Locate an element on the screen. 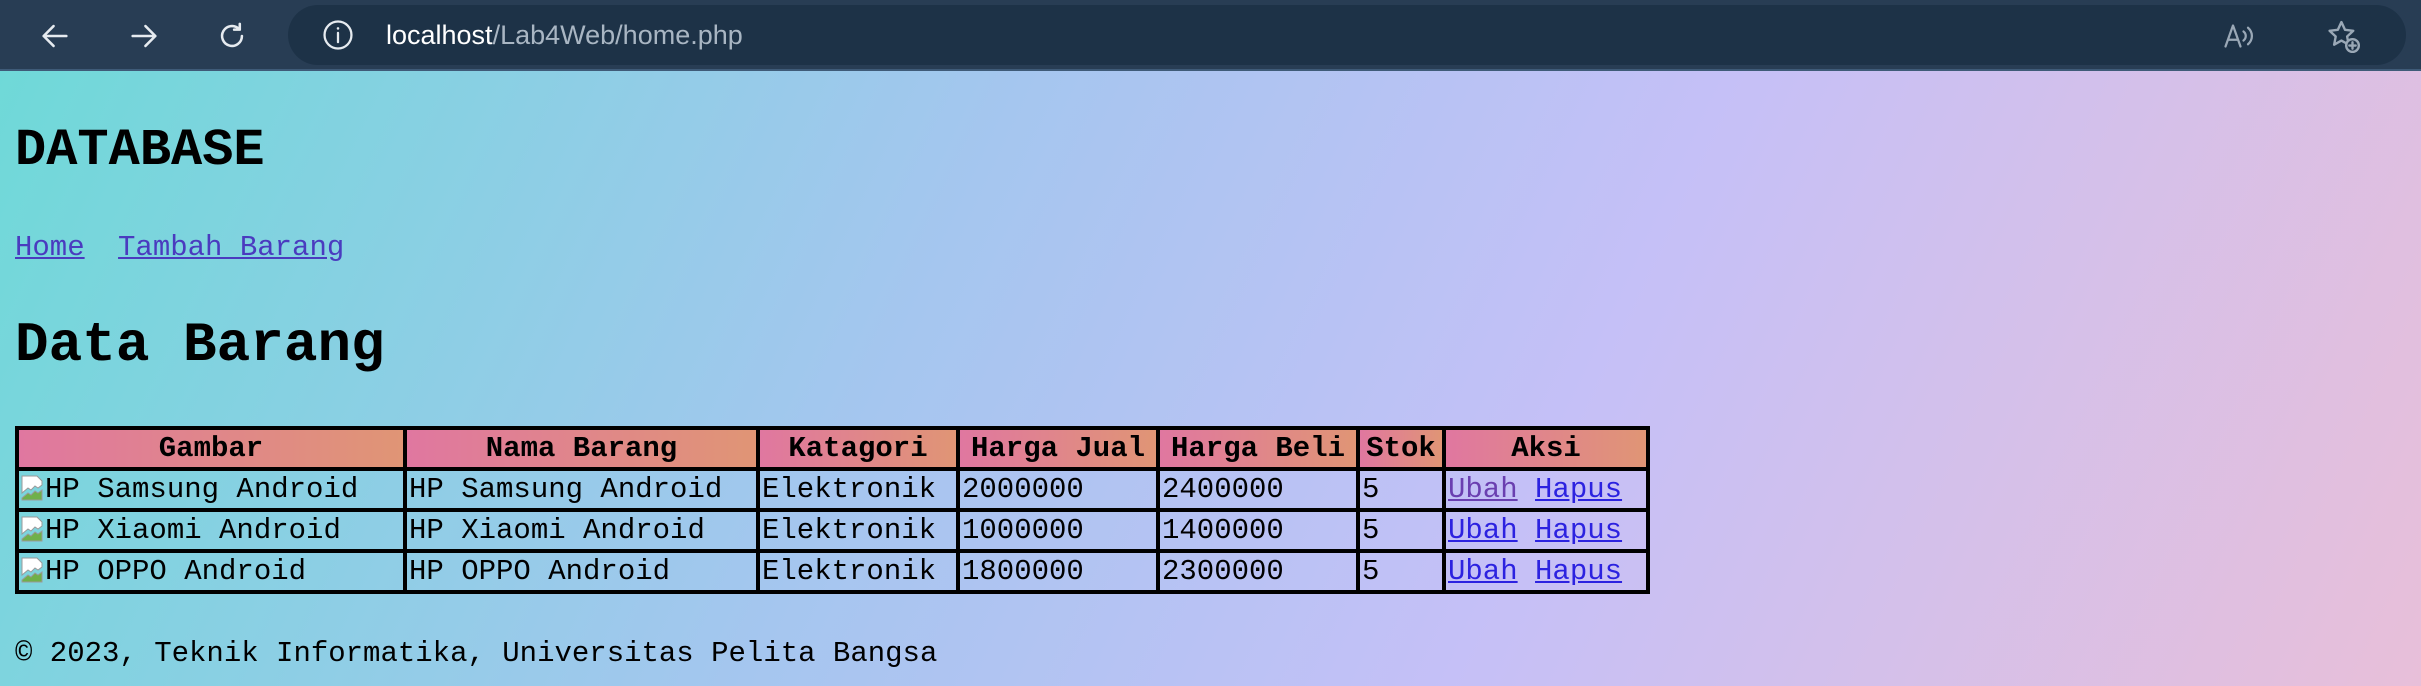  cell-nama-barang: HP Samsung Android is located at coordinates (581, 489).